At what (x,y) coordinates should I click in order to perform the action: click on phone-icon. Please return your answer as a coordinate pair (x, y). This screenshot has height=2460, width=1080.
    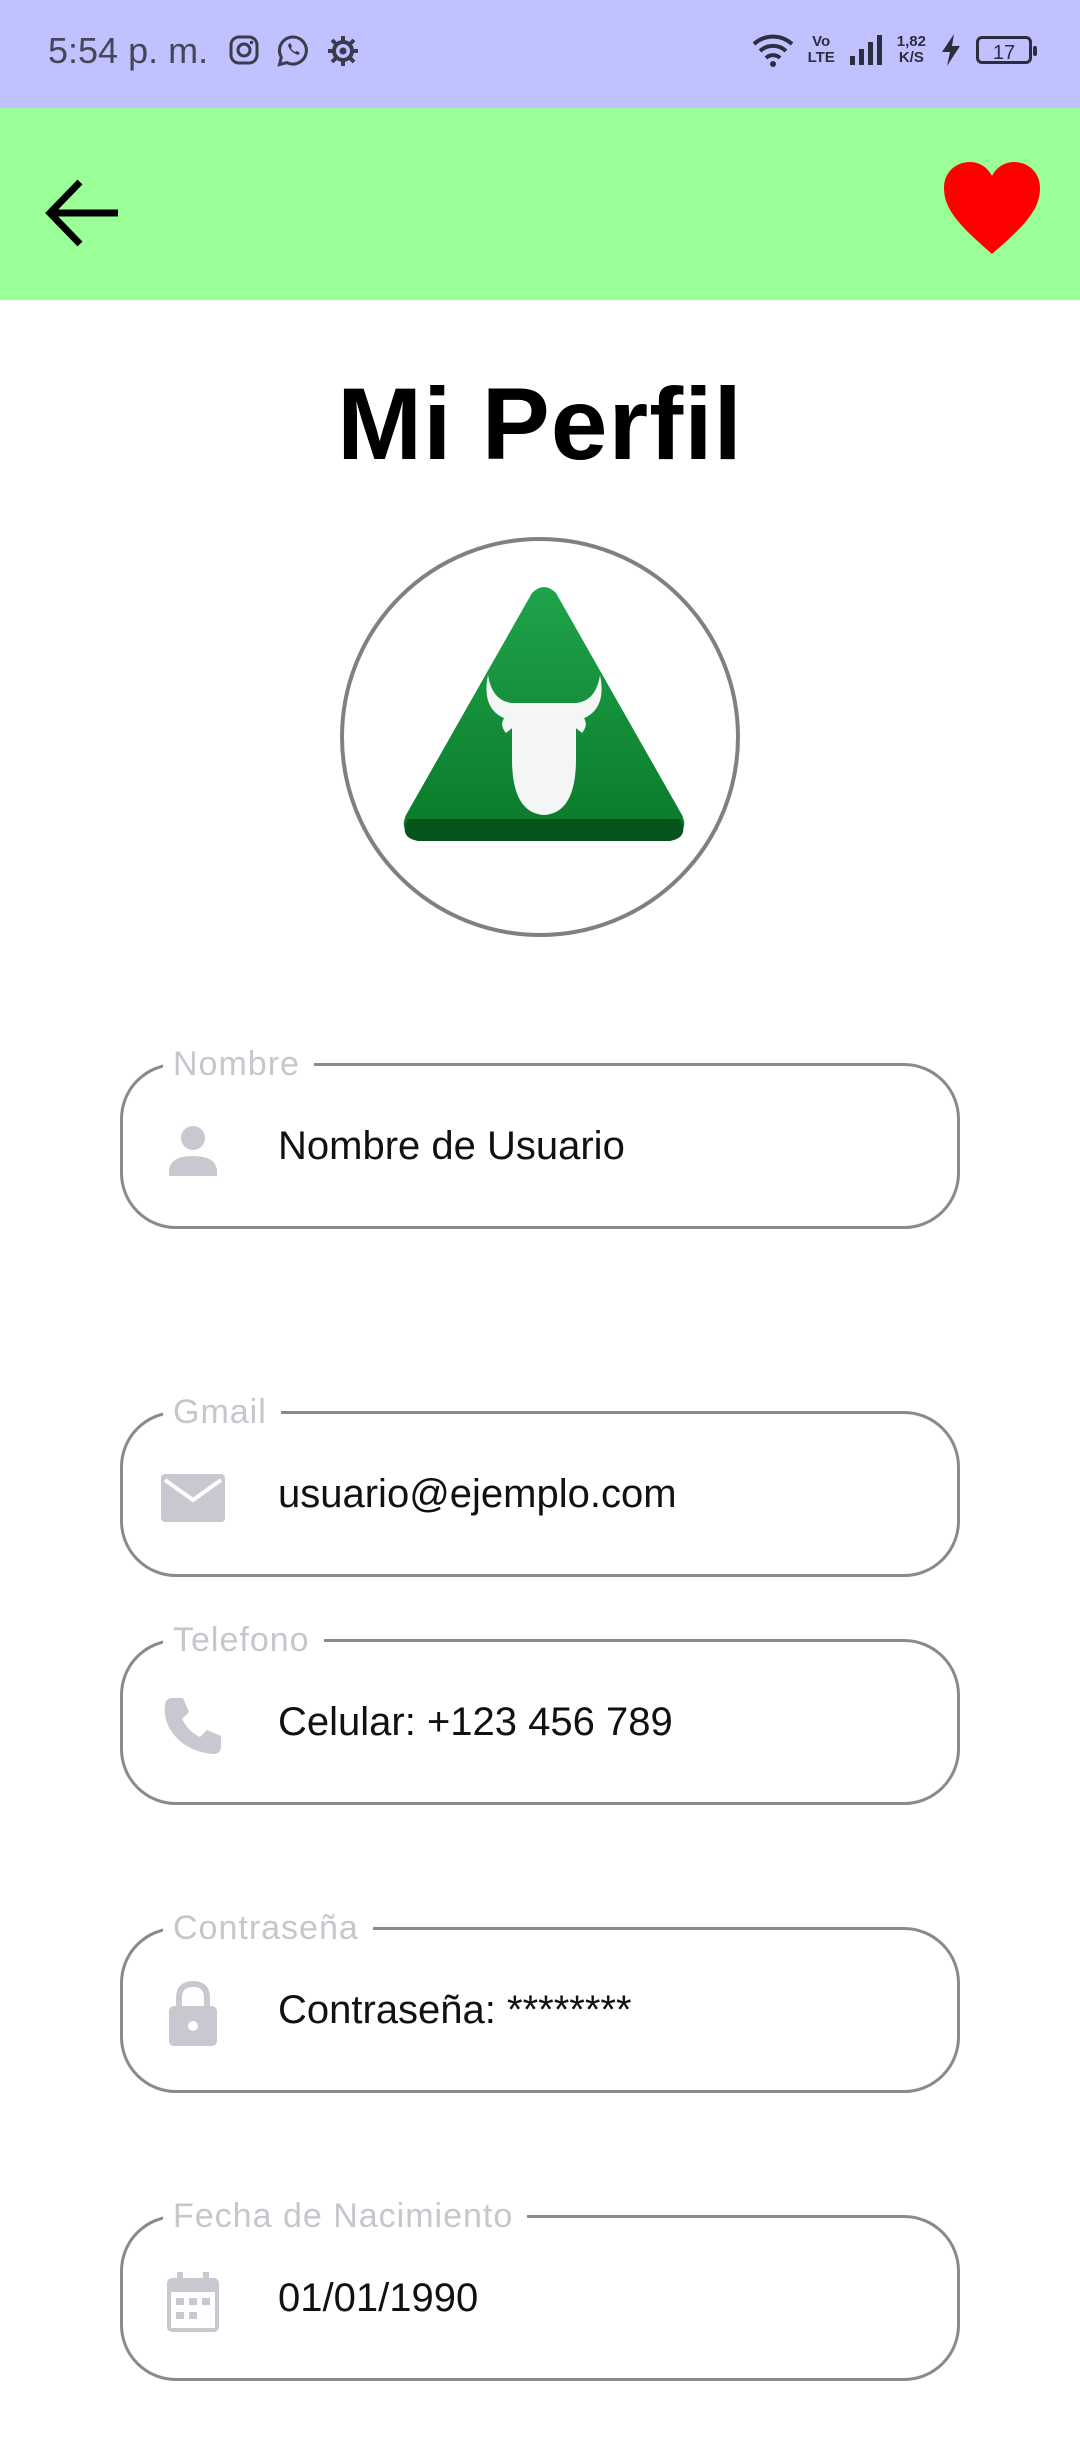
    Looking at the image, I should click on (192, 1726).